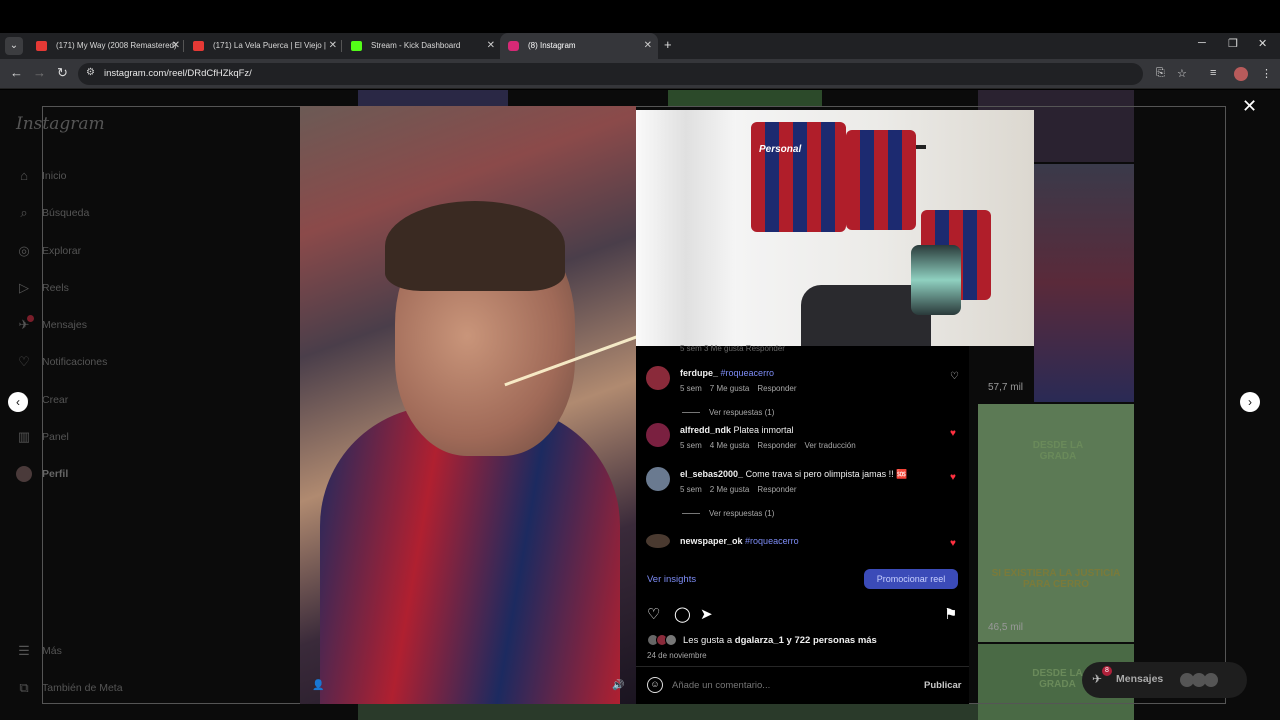 This screenshot has height=720, width=1280. What do you see at coordinates (830, 640) in the screenshot?
I see `likes-count: y 722 personas más` at bounding box center [830, 640].